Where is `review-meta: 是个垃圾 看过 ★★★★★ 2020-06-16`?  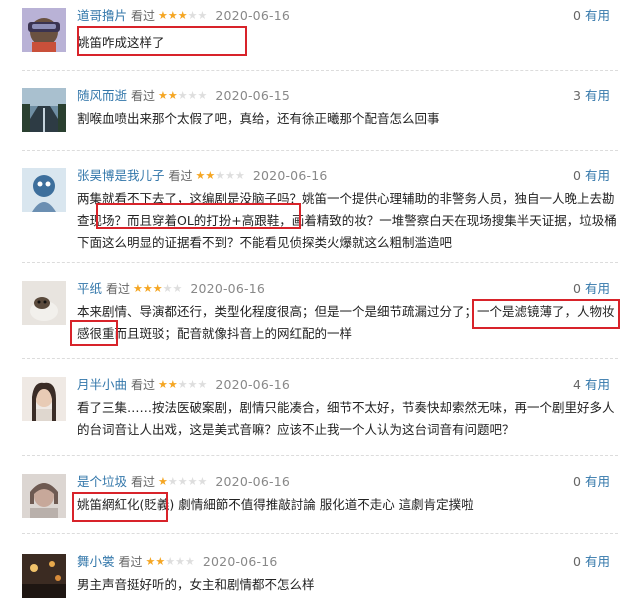 review-meta: 是个垃圾 看过 ★★★★★ 2020-06-16 is located at coordinates (183, 482).